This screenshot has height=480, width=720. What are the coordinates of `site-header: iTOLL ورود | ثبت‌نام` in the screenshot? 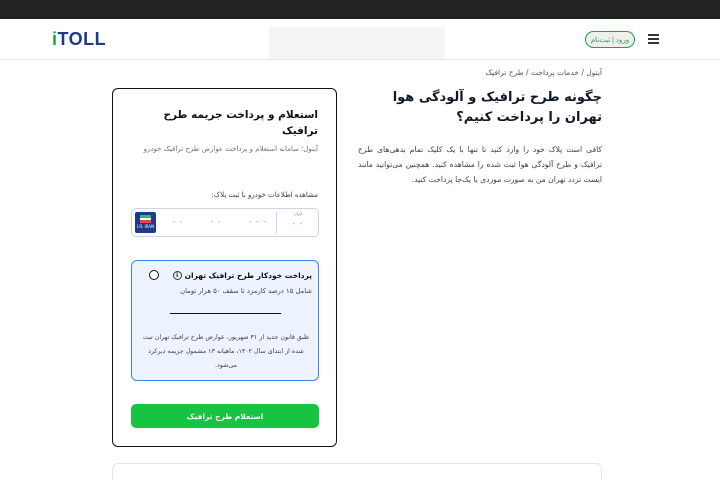 It's located at (360, 39).